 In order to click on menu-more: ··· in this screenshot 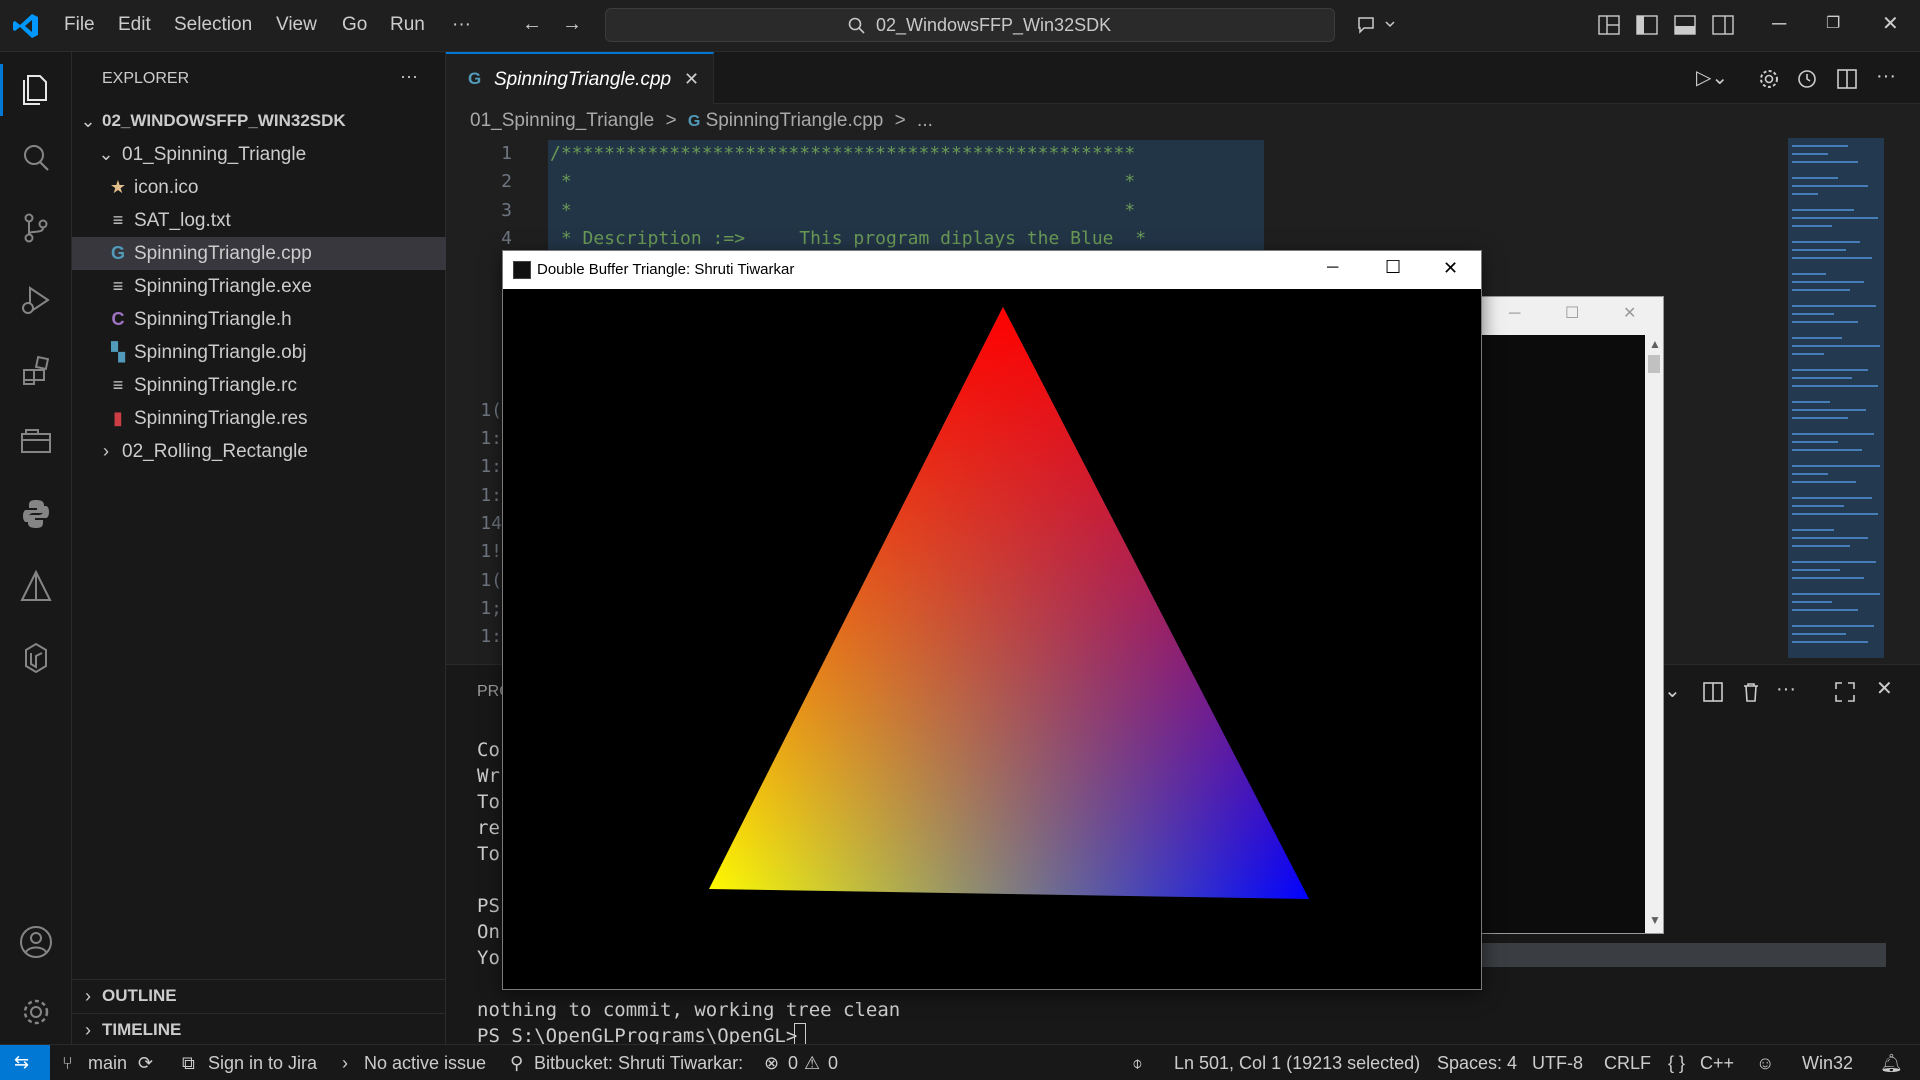, I will do `click(461, 25)`.